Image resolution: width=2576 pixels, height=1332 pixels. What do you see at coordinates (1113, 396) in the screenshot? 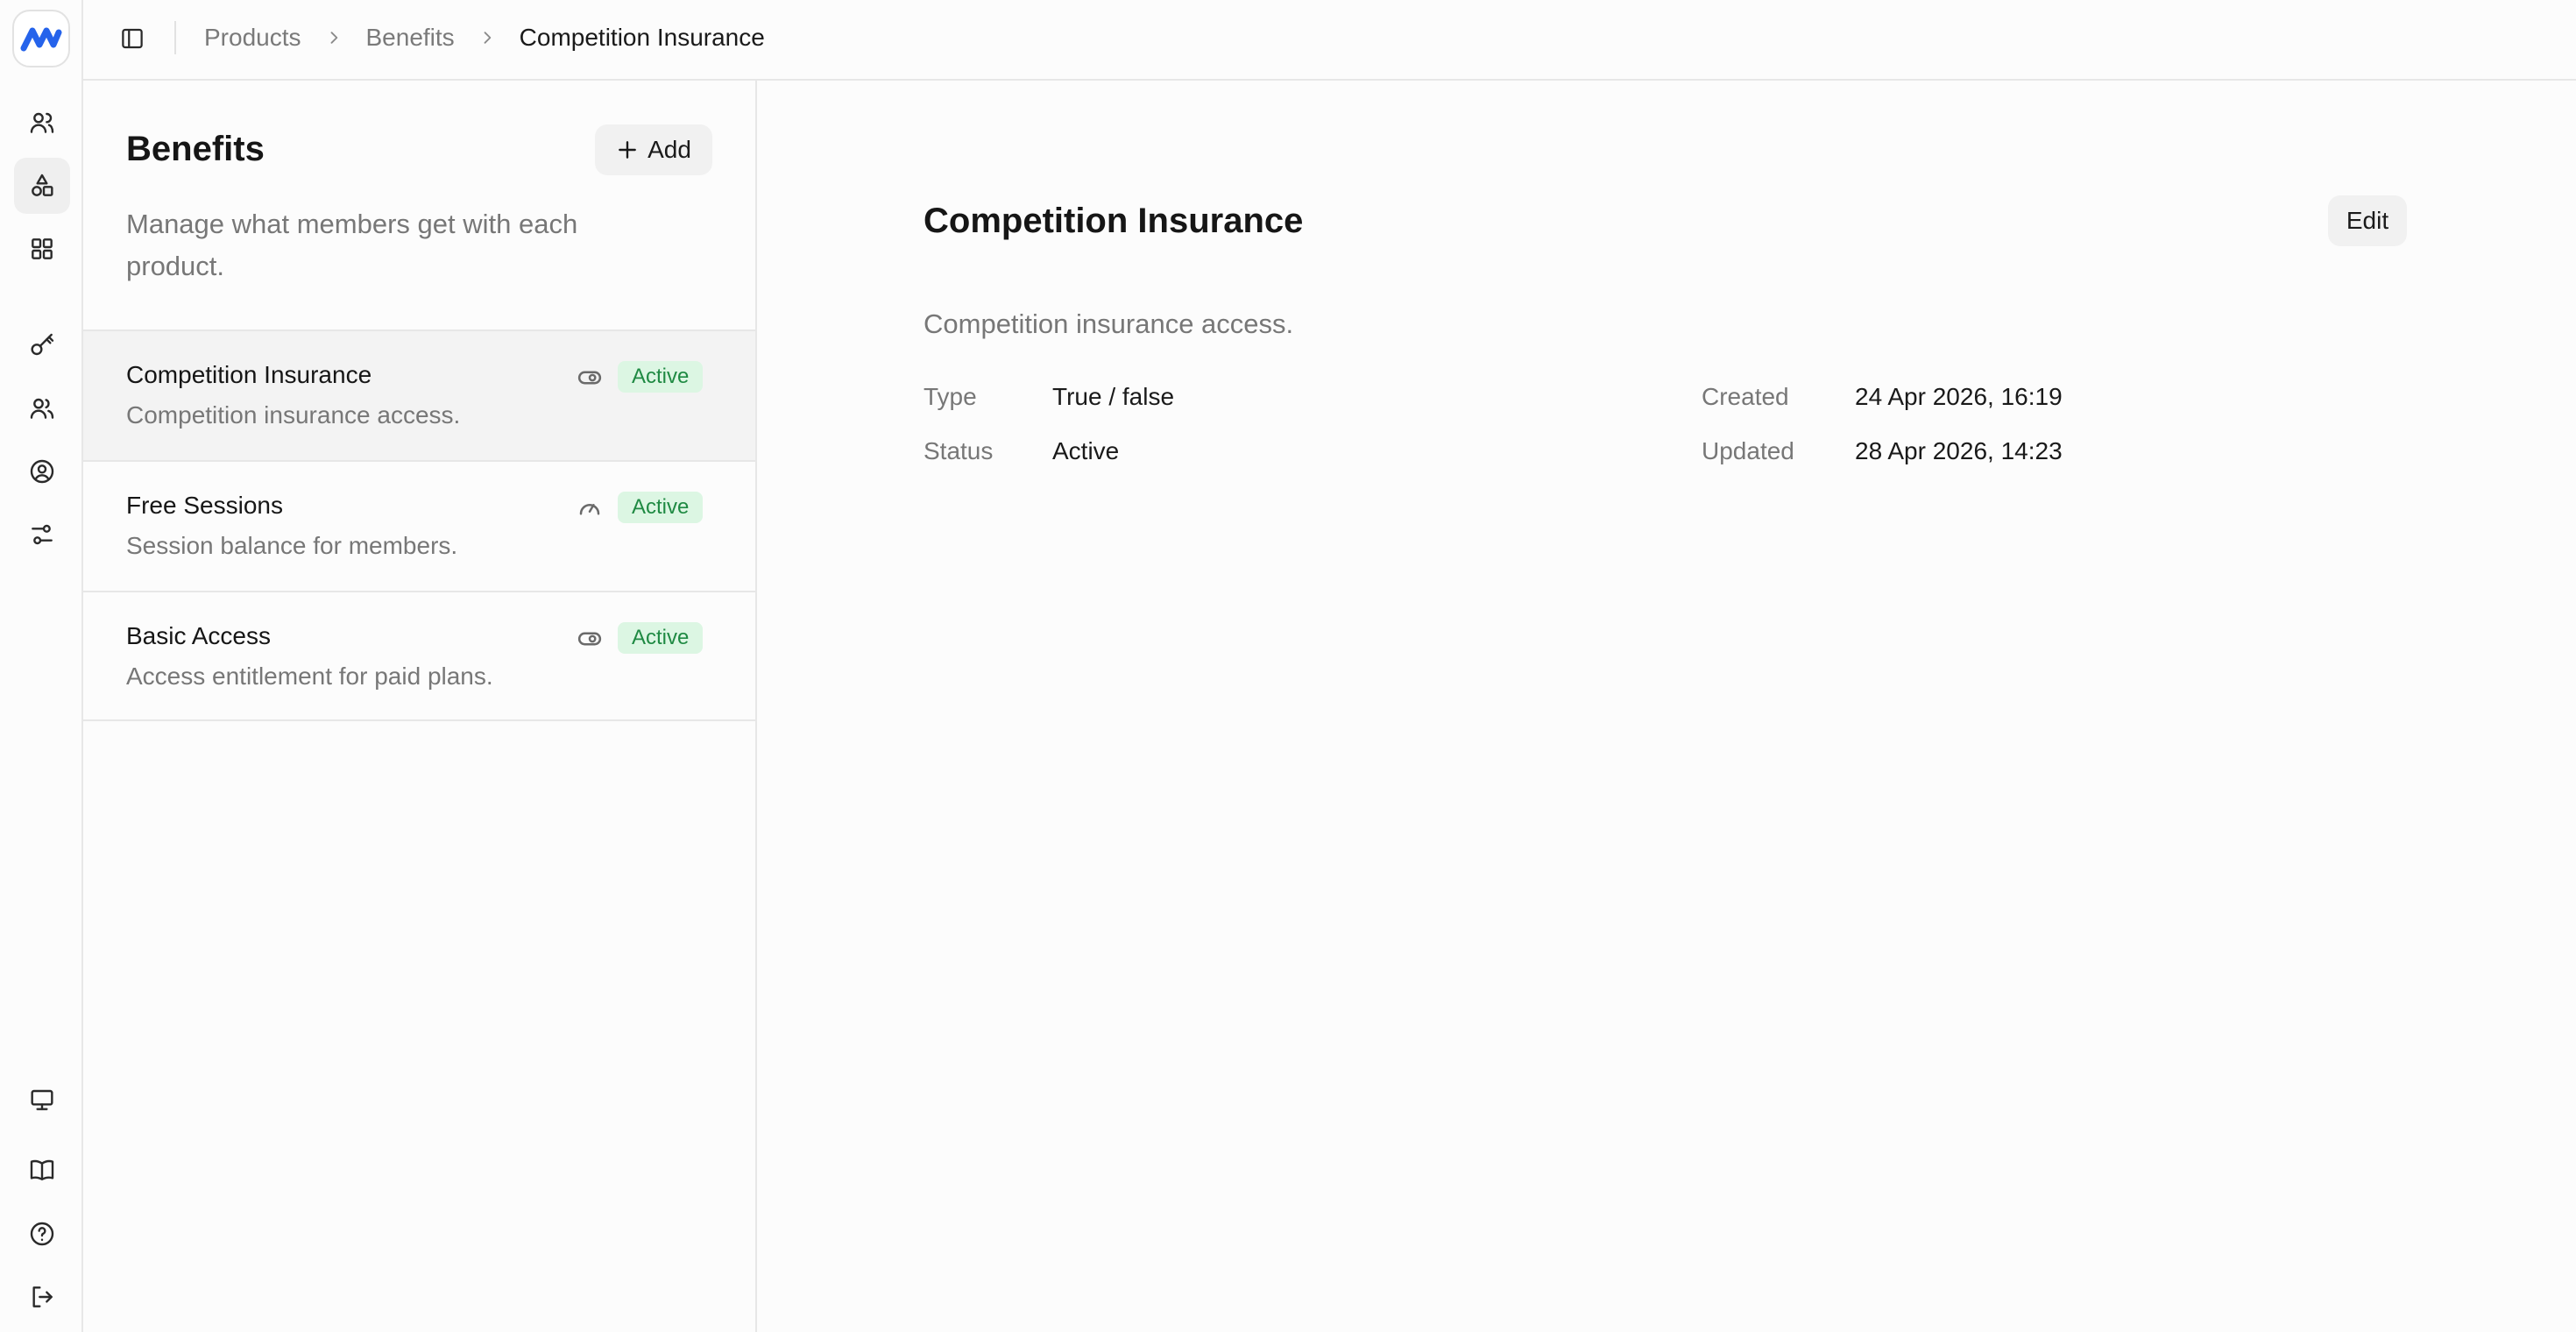
I see `type-value: True / false` at bounding box center [1113, 396].